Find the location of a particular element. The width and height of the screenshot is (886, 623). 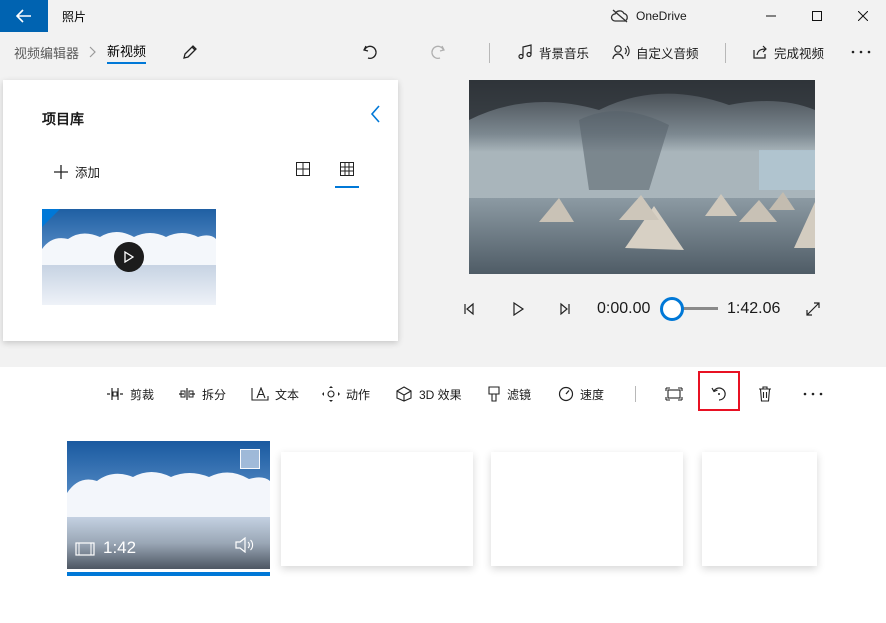

finish-video-label: 完成视频 is located at coordinates (799, 53).